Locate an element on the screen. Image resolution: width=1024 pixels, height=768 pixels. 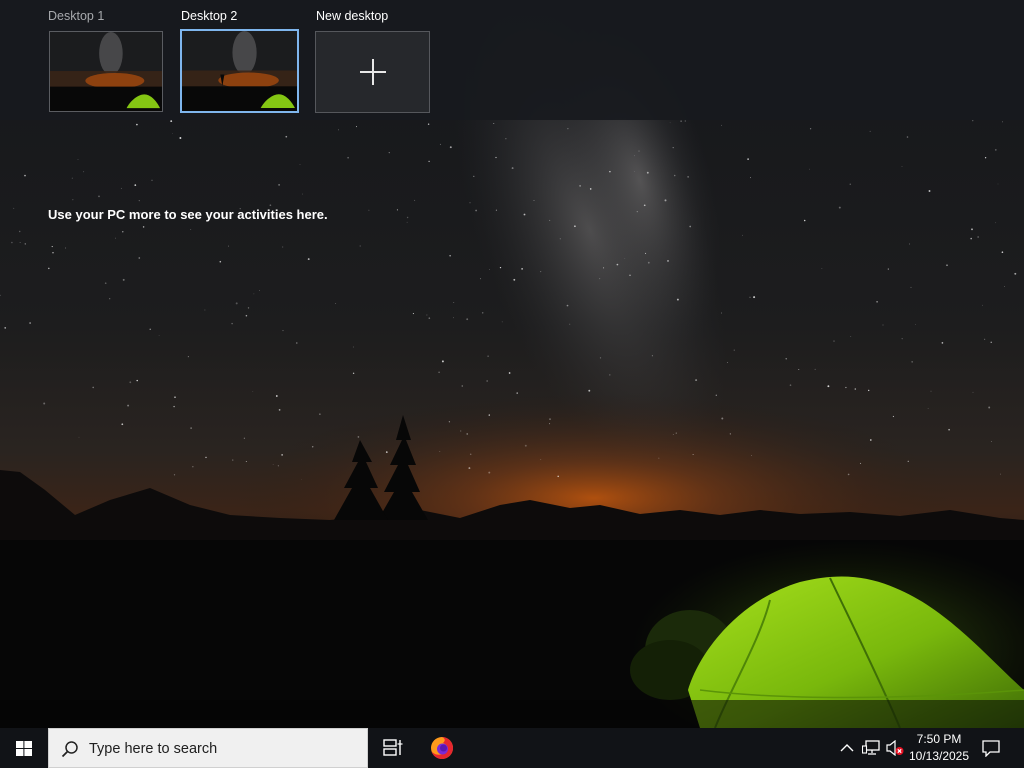
windows-logo-icon is located at coordinates (24, 748).